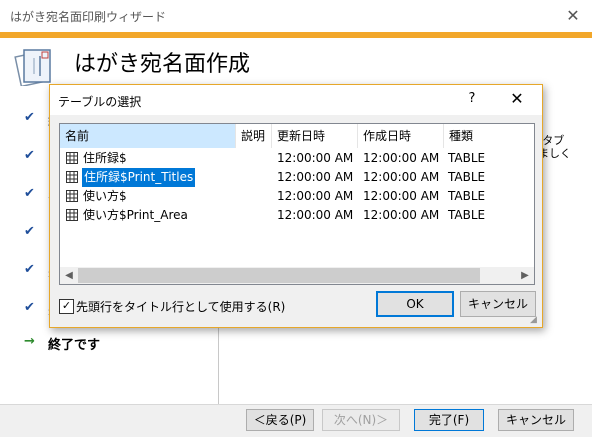 This screenshot has width=592, height=437. Describe the element at coordinates (29, 341) in the screenshot. I see `arrow-right-icon: →` at that location.